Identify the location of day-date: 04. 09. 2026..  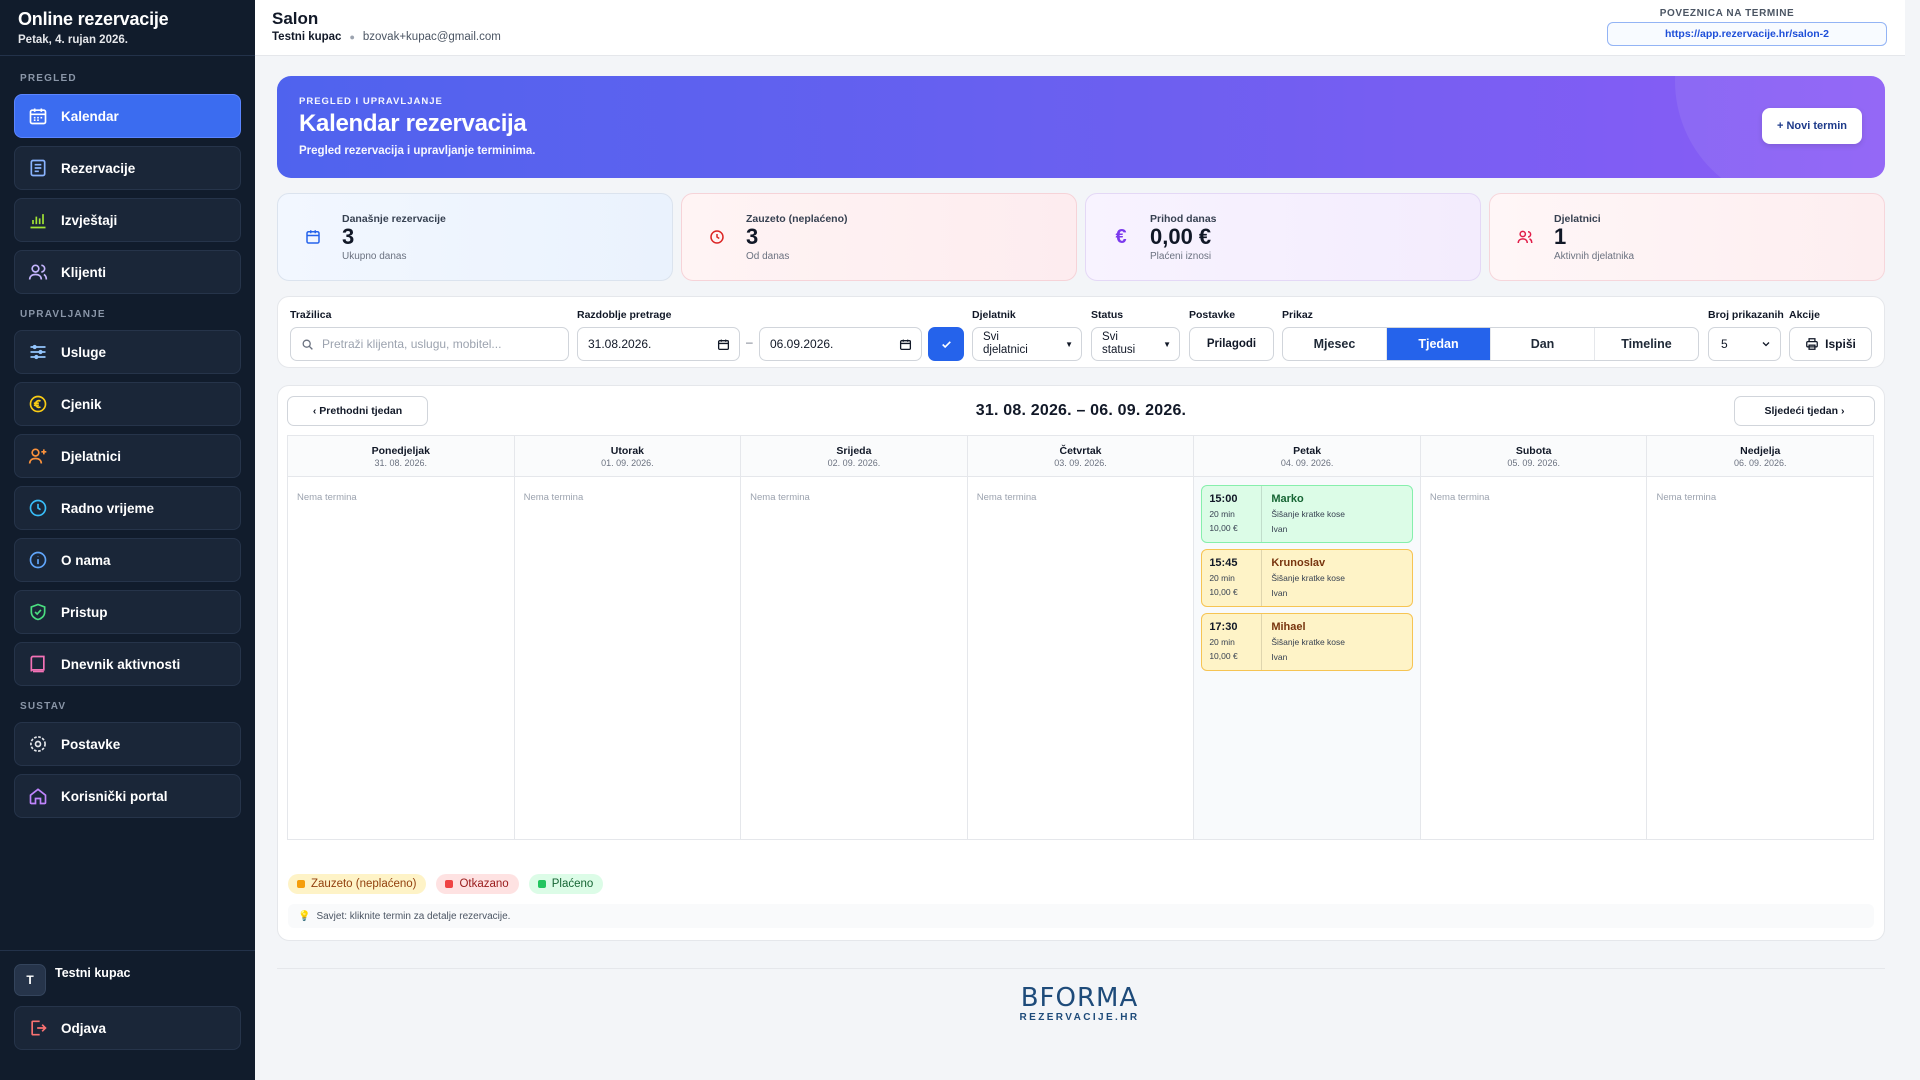
(1307, 463).